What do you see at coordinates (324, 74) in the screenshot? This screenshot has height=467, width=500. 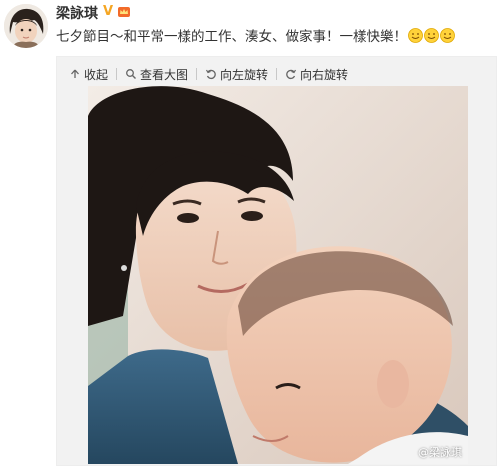 I see `rotate-right-label: 向右旋转` at bounding box center [324, 74].